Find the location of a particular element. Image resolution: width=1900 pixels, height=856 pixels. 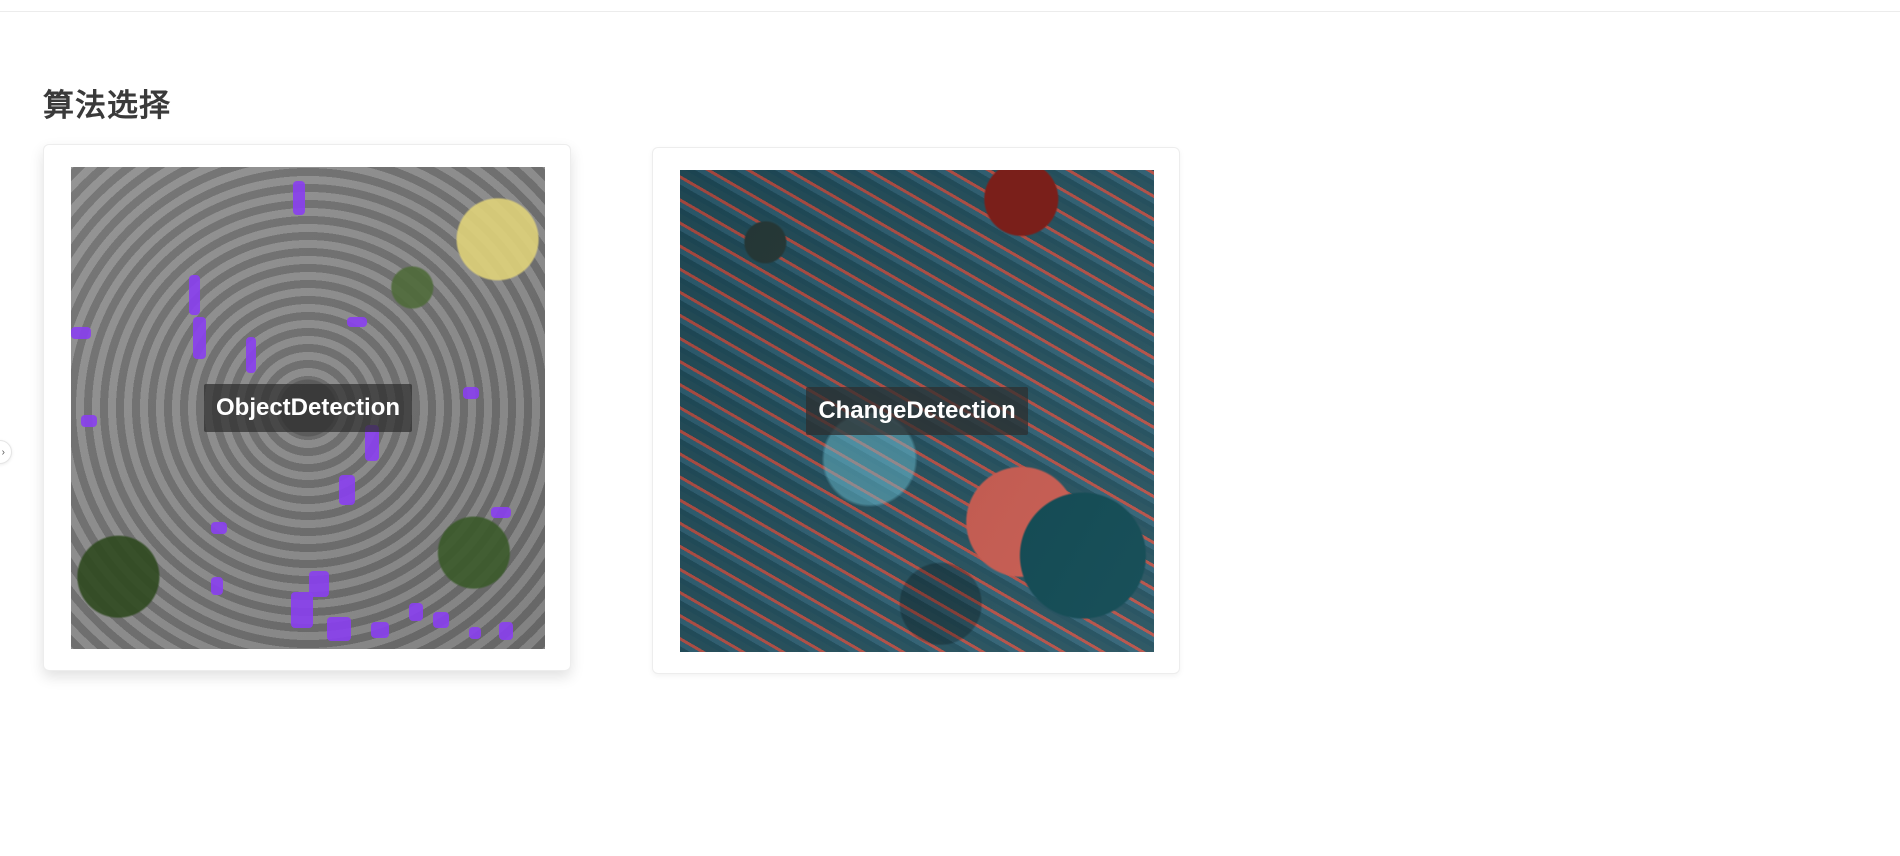

change-detection-thumbnail: ChangeDetection is located at coordinates (917, 411).